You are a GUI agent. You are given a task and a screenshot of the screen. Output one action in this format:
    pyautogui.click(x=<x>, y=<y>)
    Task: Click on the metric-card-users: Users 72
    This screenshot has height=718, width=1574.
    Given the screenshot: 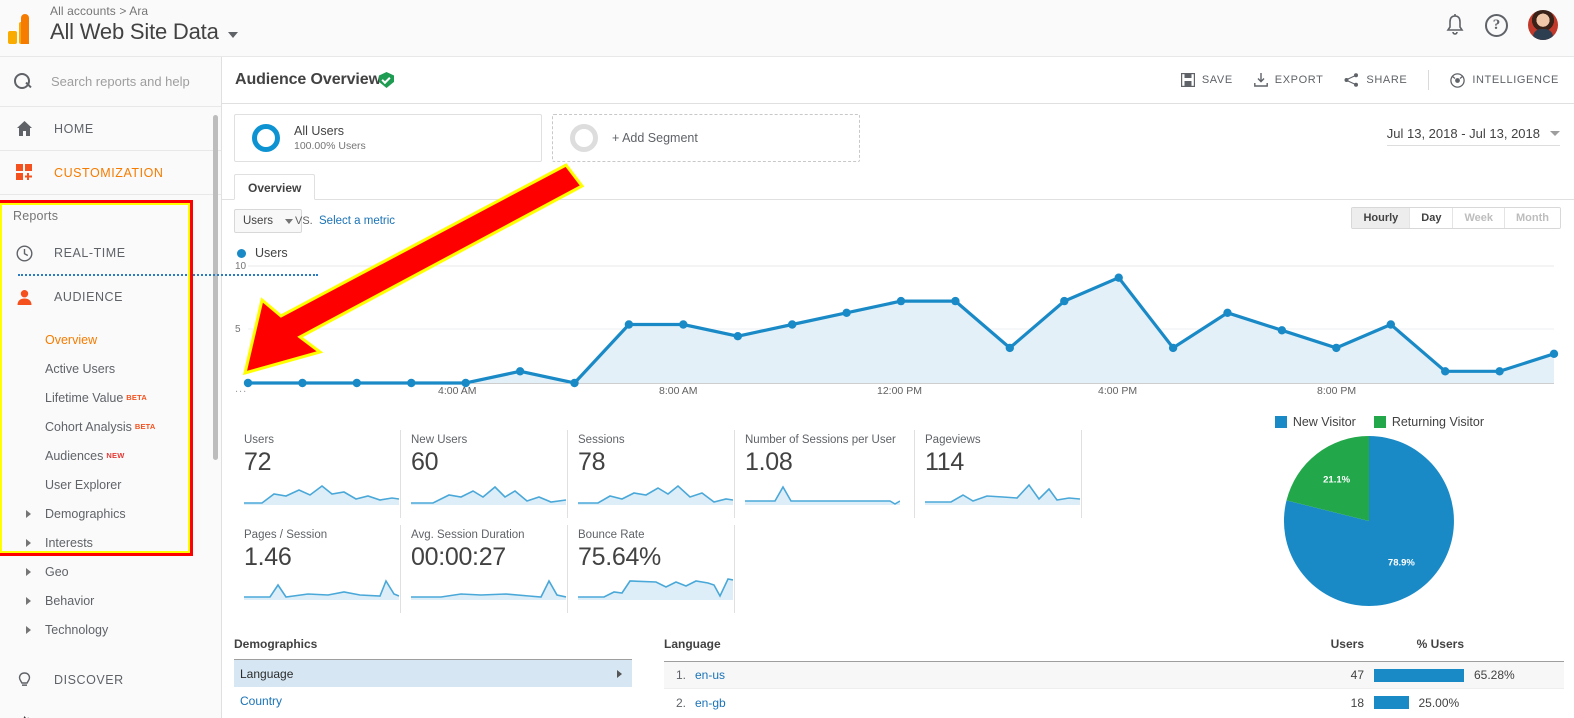 What is the action you would take?
    pyautogui.click(x=317, y=474)
    